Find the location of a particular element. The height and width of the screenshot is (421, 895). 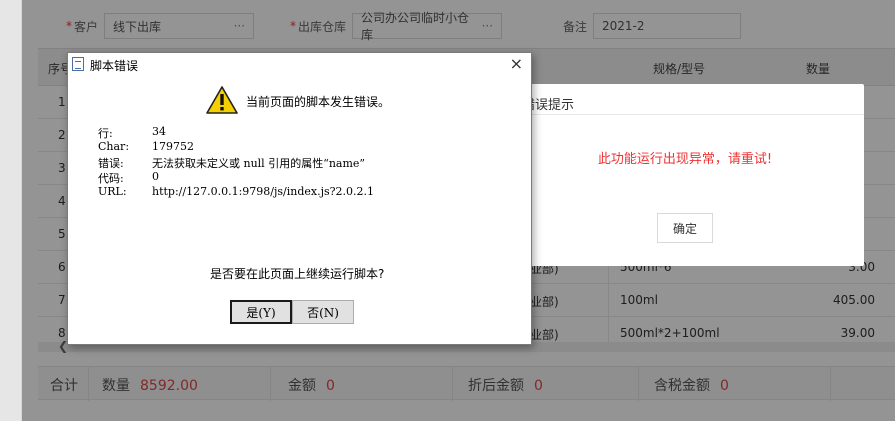

dialog-titlebar: 脚本错误 × is located at coordinates (299, 64).